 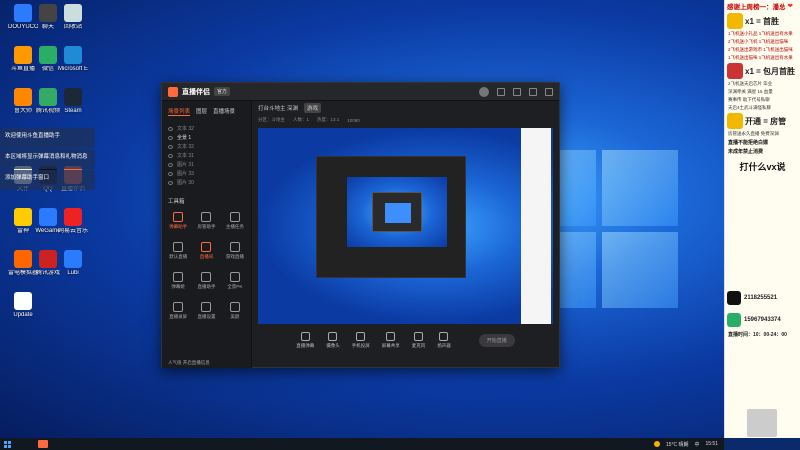 What do you see at coordinates (533, 91) in the screenshot?
I see `maximize-icon` at bounding box center [533, 91].